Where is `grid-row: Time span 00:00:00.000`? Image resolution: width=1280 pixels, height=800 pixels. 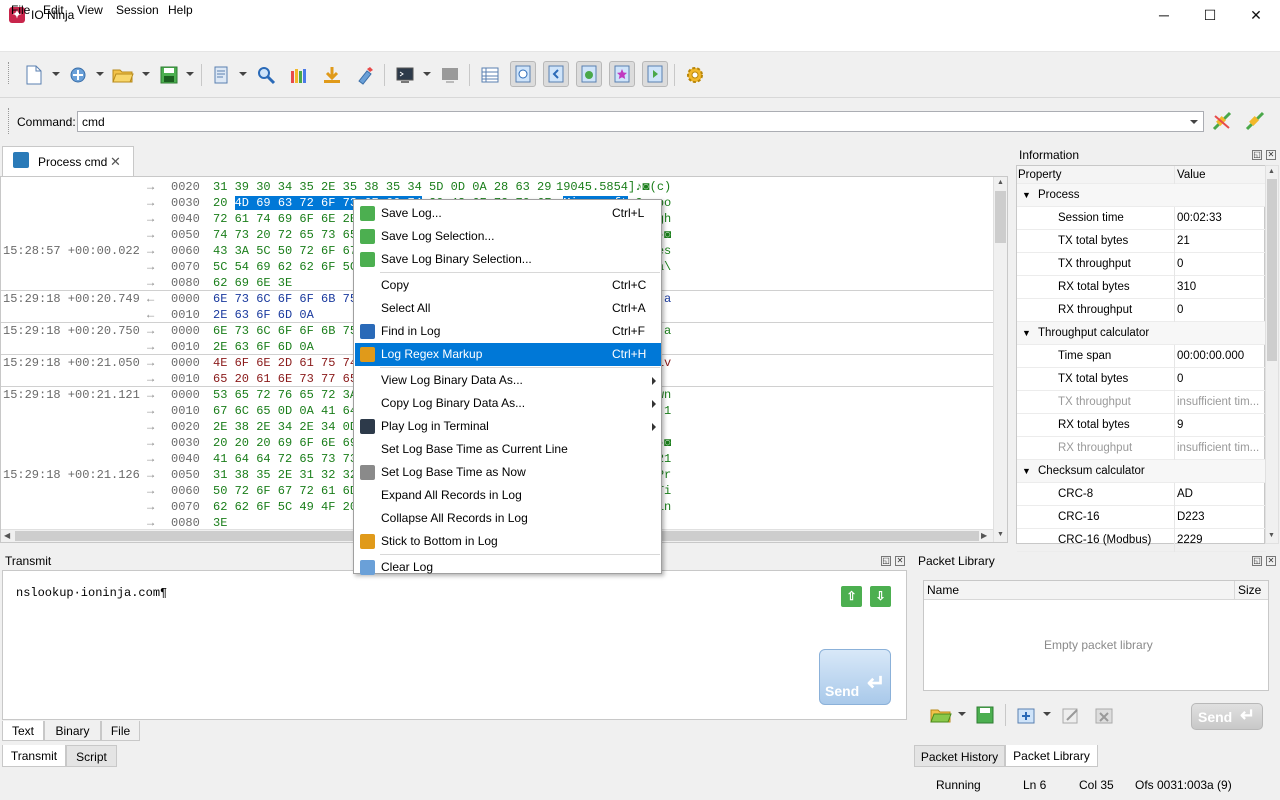
grid-row: Time span 00:00:00.000 is located at coordinates (1141, 356).